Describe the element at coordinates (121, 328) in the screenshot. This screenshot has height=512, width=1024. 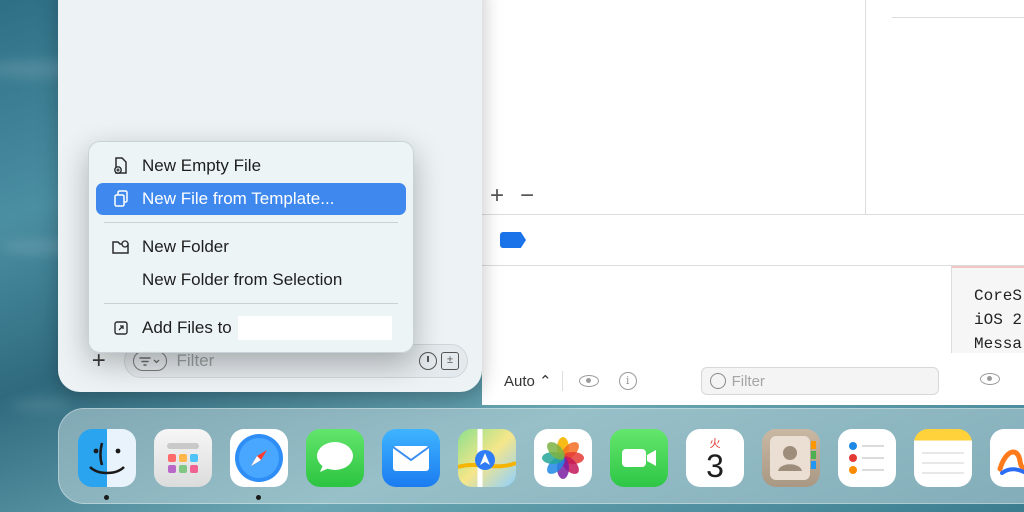
I see `square-arrow-up-right-icon` at that location.